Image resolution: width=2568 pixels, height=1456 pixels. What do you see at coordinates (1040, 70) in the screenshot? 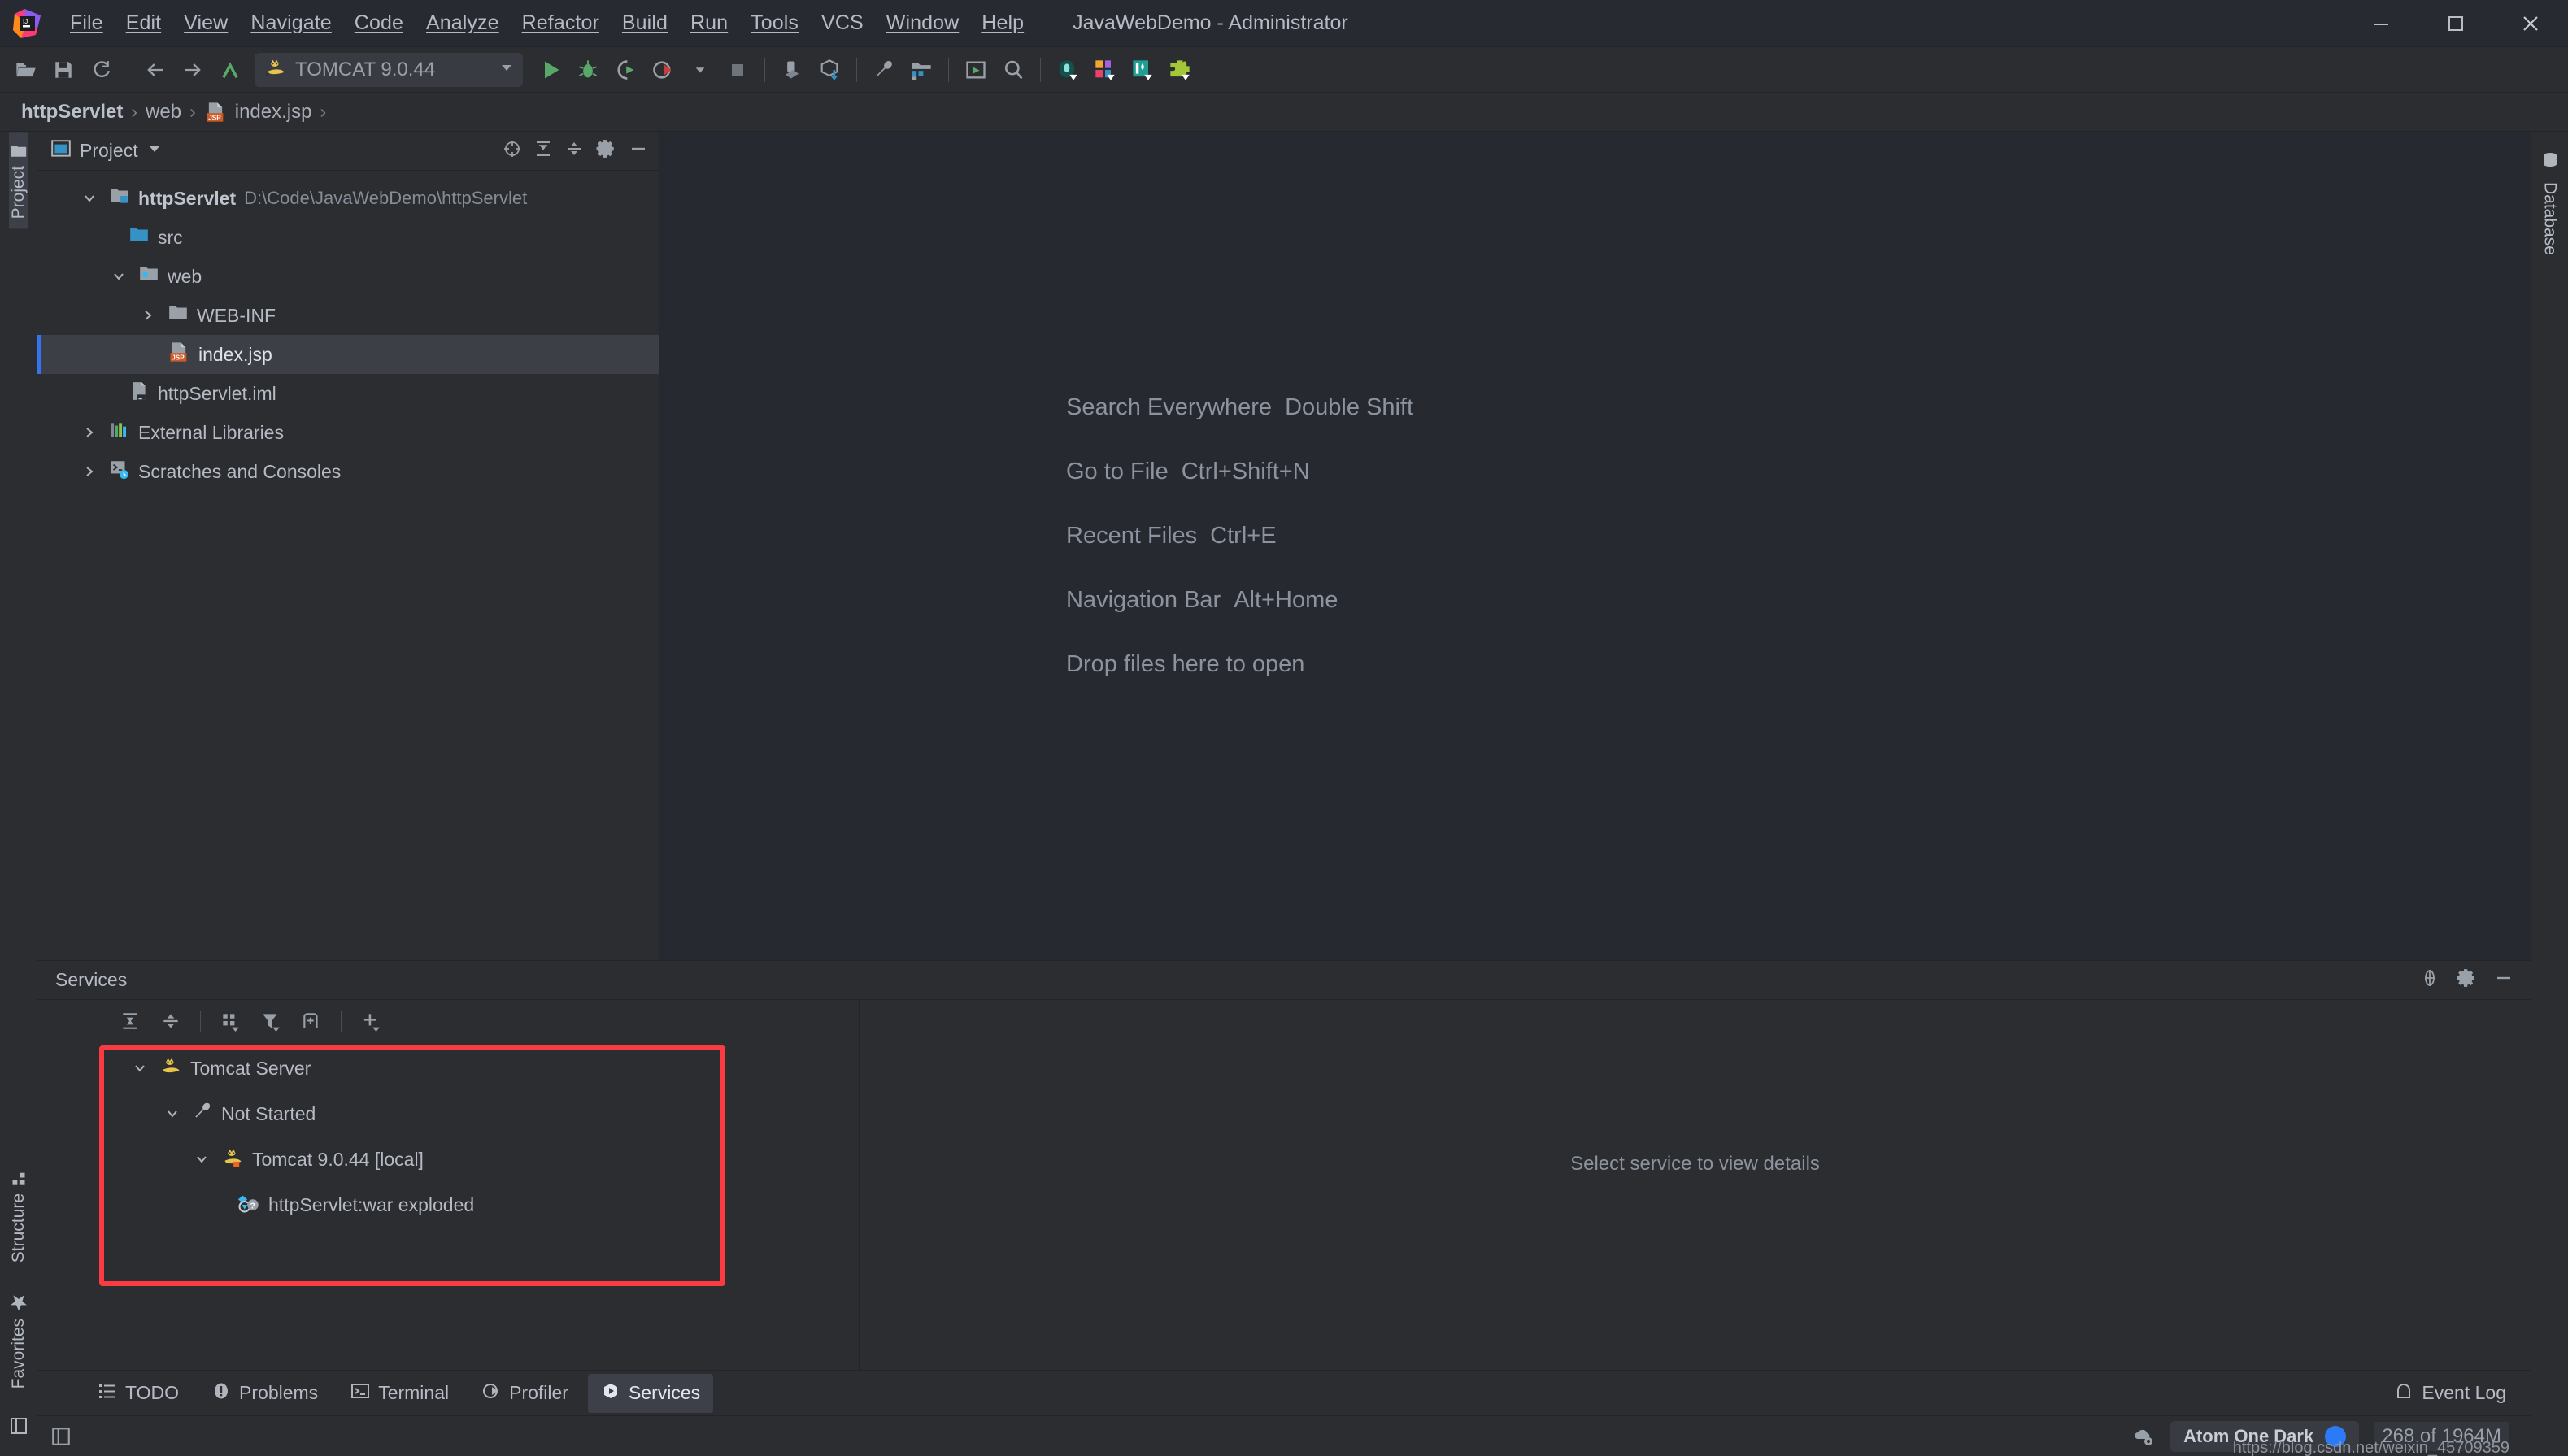
I see `toolbar-separator` at bounding box center [1040, 70].